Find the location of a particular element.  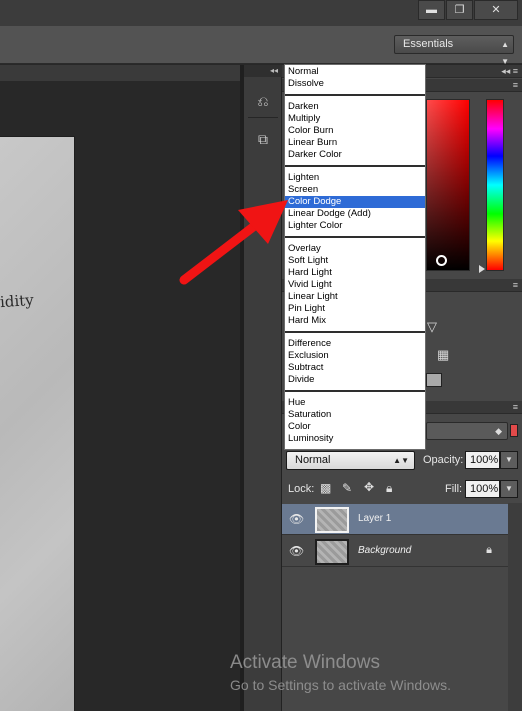

annotation-arrow is located at coordinates (233, 242).